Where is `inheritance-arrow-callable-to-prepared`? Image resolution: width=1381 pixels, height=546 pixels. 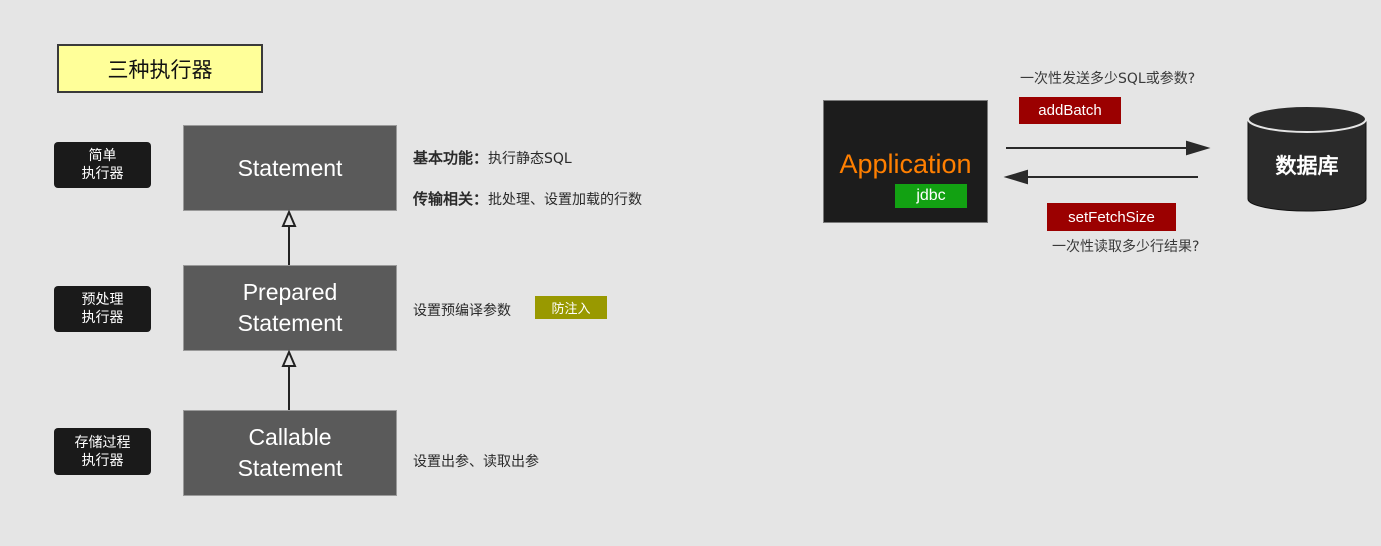 inheritance-arrow-callable-to-prepared is located at coordinates (289, 379).